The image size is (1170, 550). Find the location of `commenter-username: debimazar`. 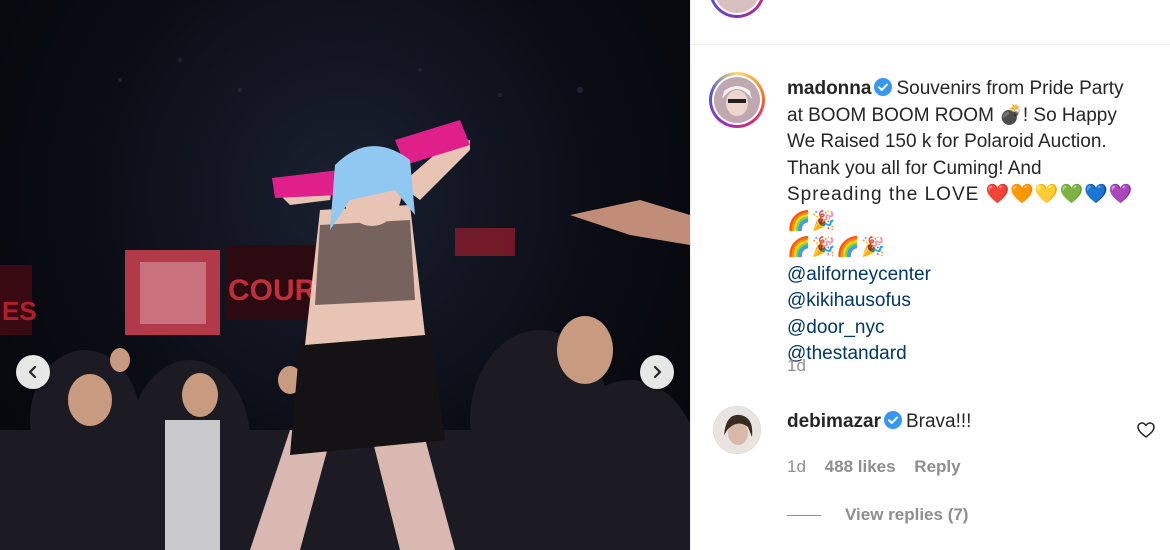

commenter-username: debimazar is located at coordinates (834, 421).